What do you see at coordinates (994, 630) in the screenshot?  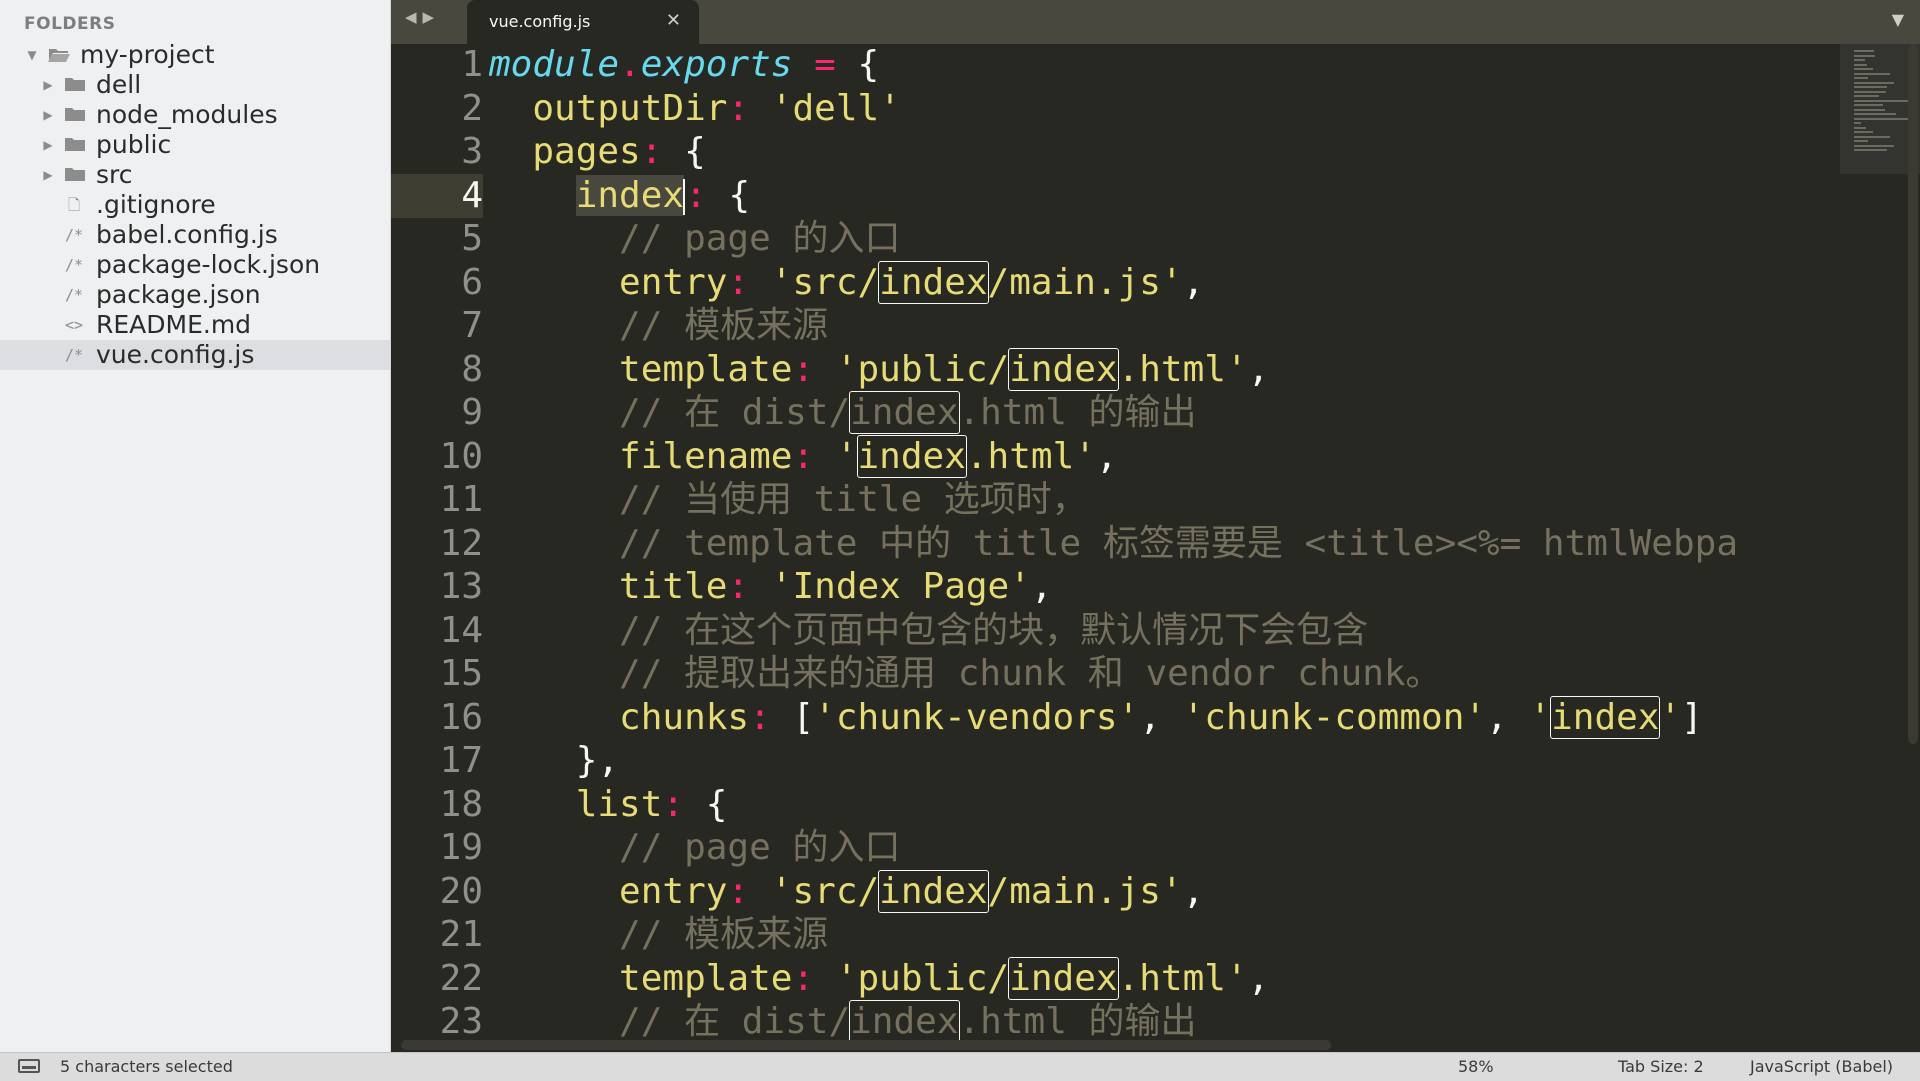 I see `code-token: // 在这个页面中包含的块，默认情况下会包含` at bounding box center [994, 630].